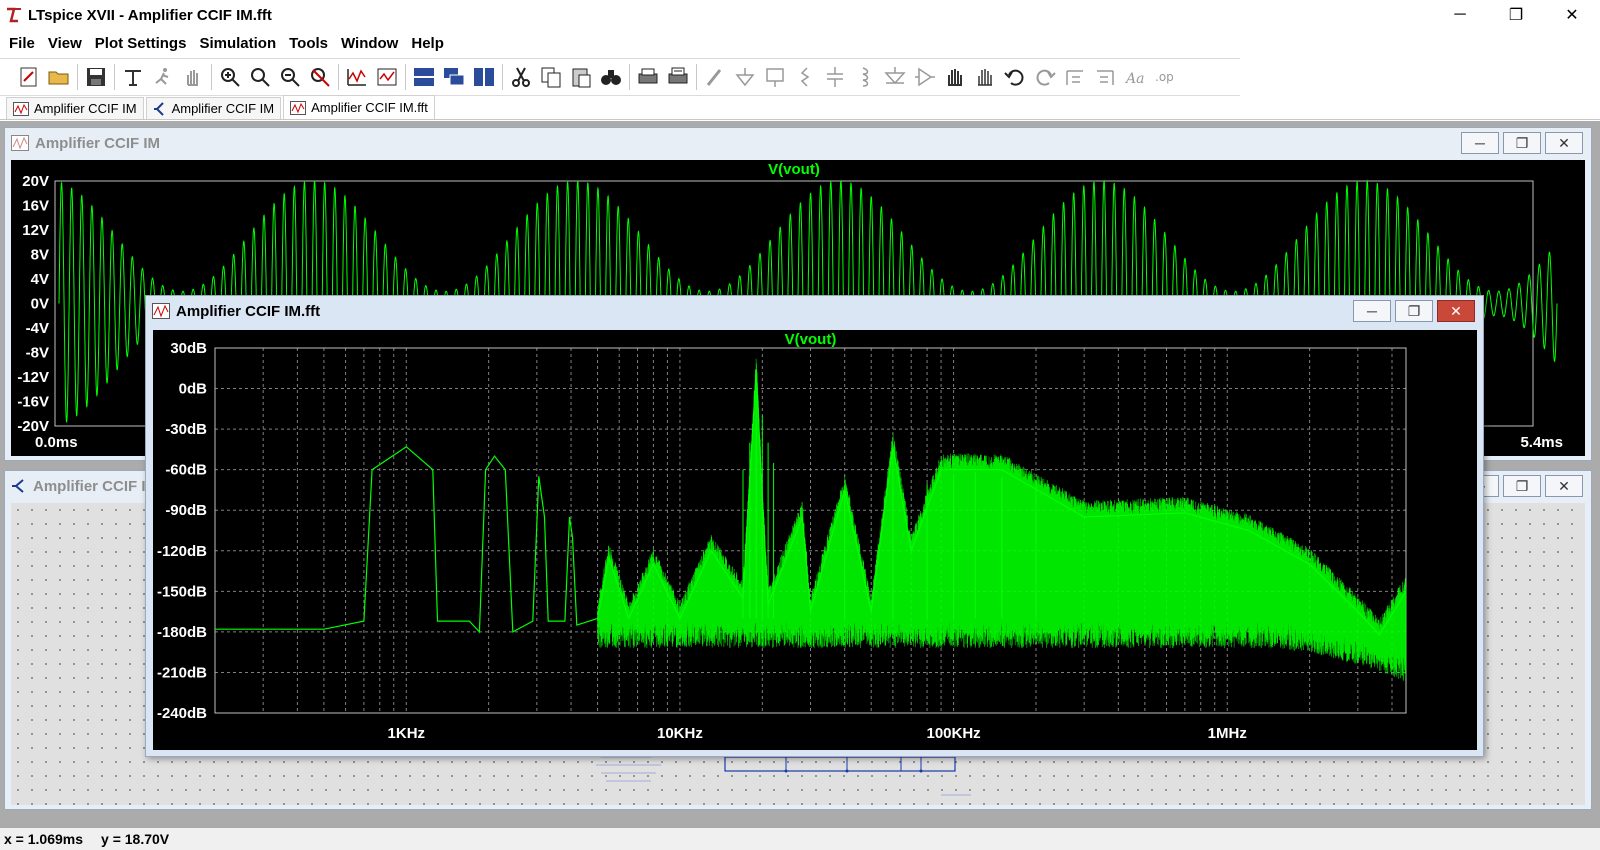 This screenshot has height=850, width=1600. I want to click on tile-horizontal-icon, so click(424, 77).